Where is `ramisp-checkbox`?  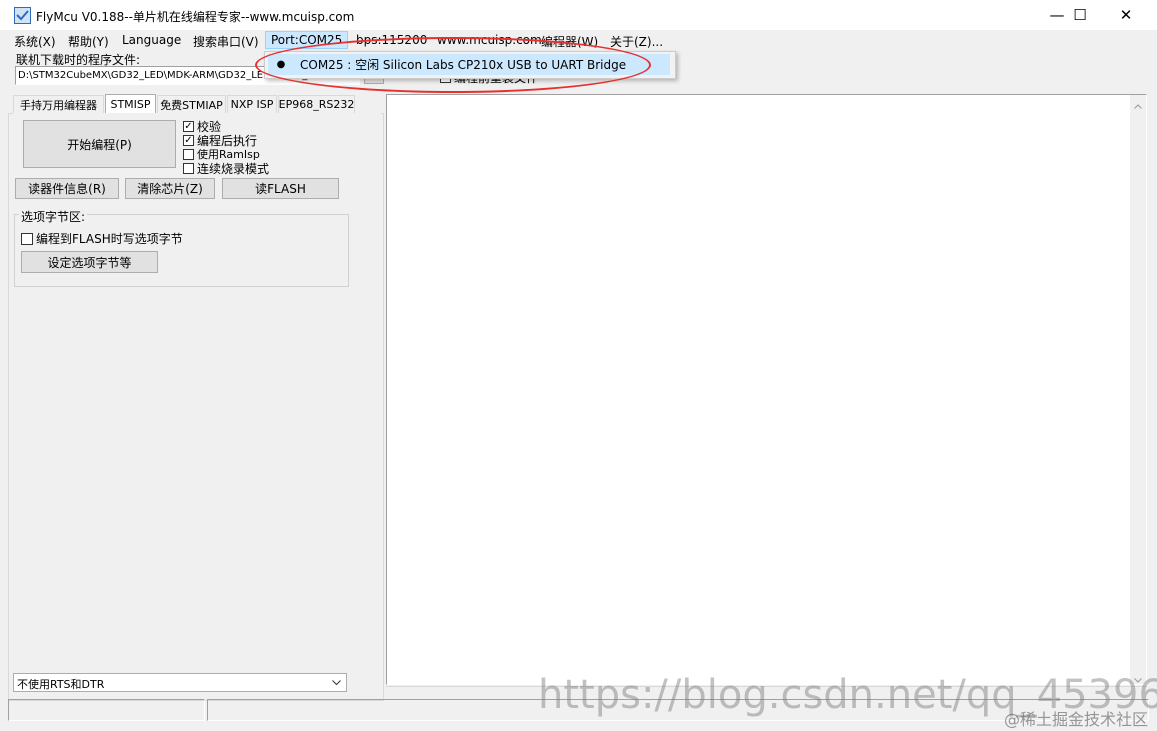
ramisp-checkbox is located at coordinates (188, 154).